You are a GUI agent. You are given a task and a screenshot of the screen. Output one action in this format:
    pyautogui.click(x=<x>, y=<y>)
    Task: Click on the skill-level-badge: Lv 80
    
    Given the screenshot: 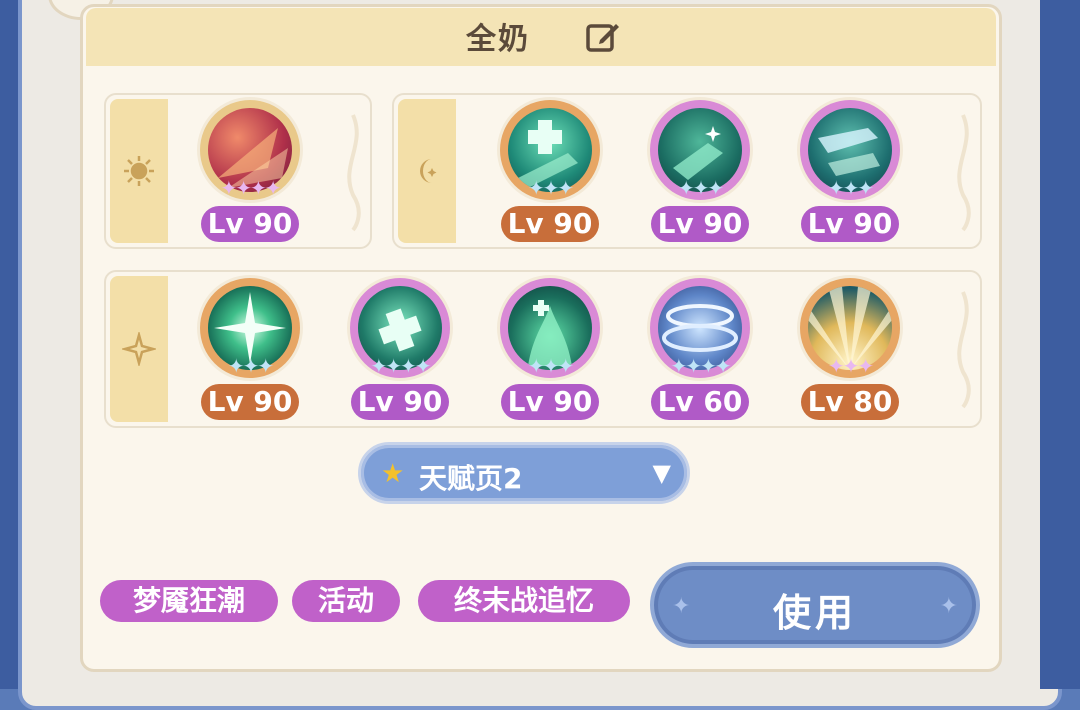 What is the action you would take?
    pyautogui.click(x=850, y=402)
    